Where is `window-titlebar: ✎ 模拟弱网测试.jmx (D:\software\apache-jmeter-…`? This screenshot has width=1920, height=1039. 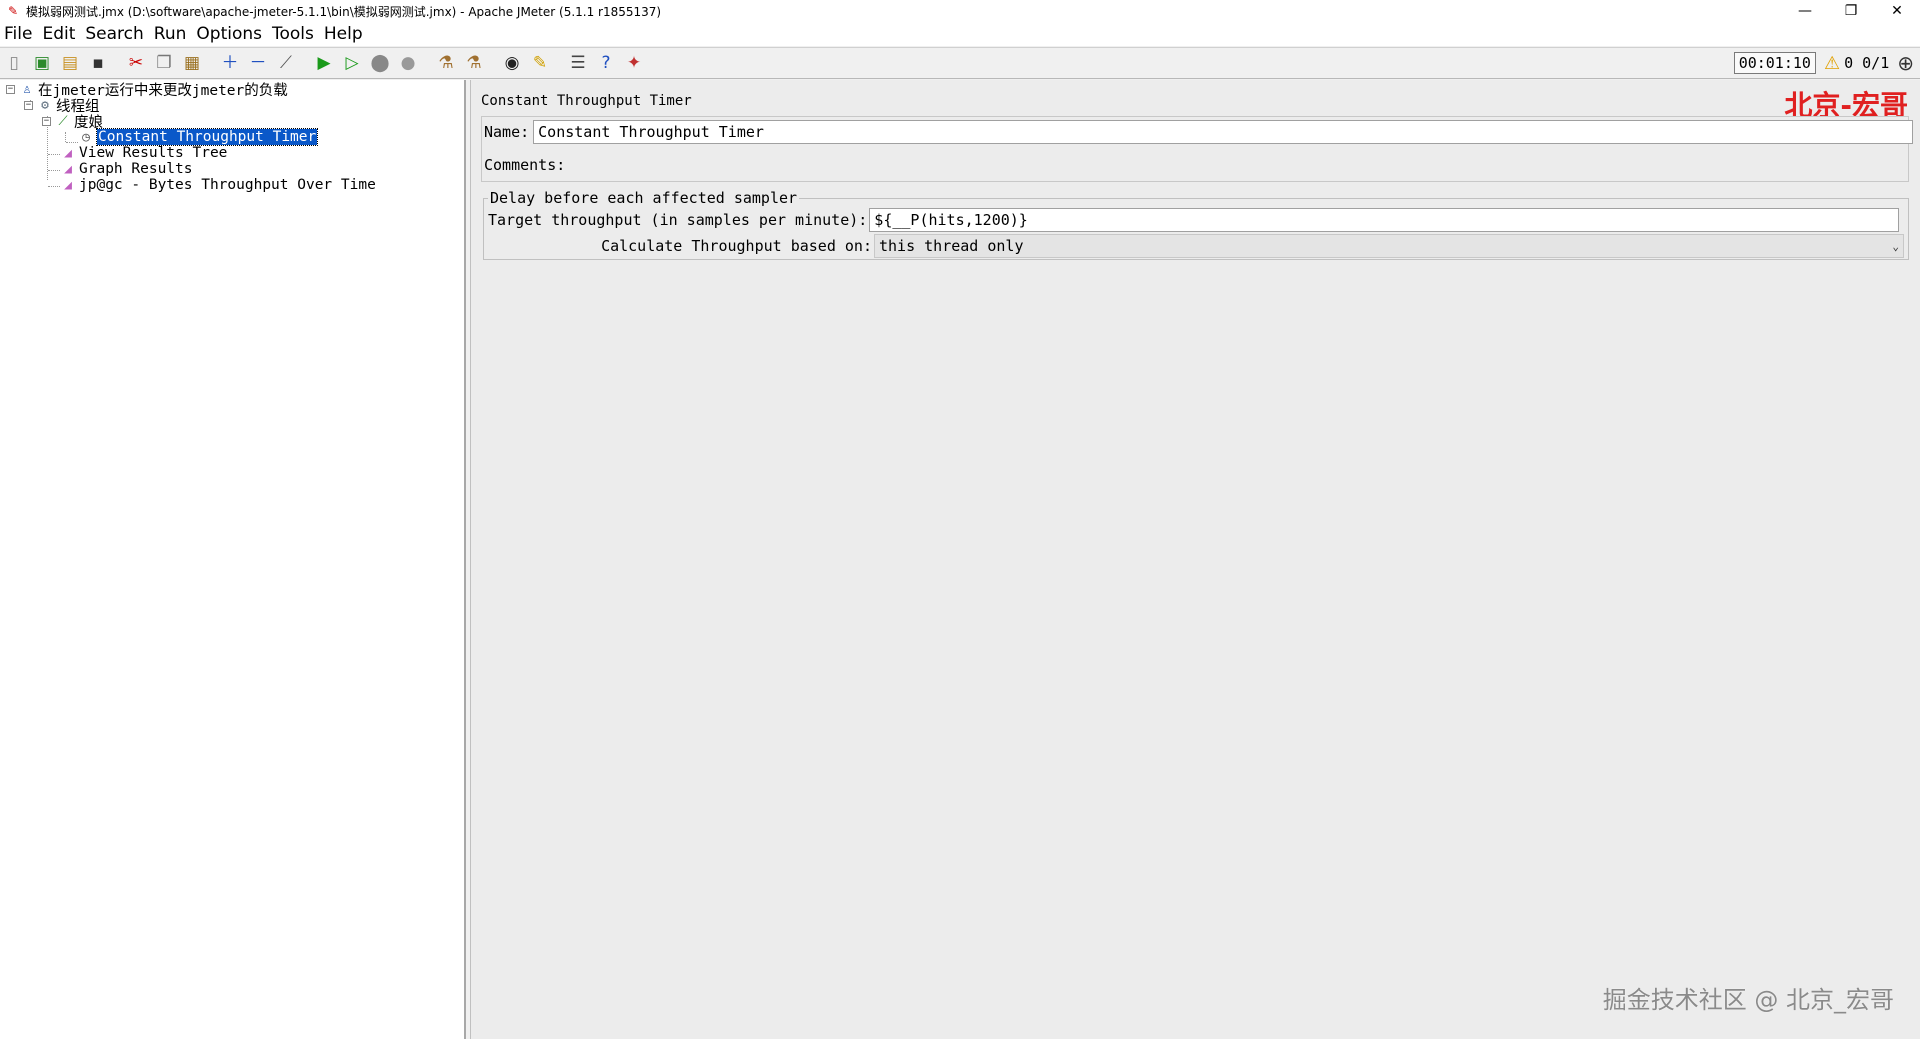
window-titlebar: ✎ 模拟弱网测试.jmx (D:\software\apache-jmeter-… is located at coordinates (960, 11).